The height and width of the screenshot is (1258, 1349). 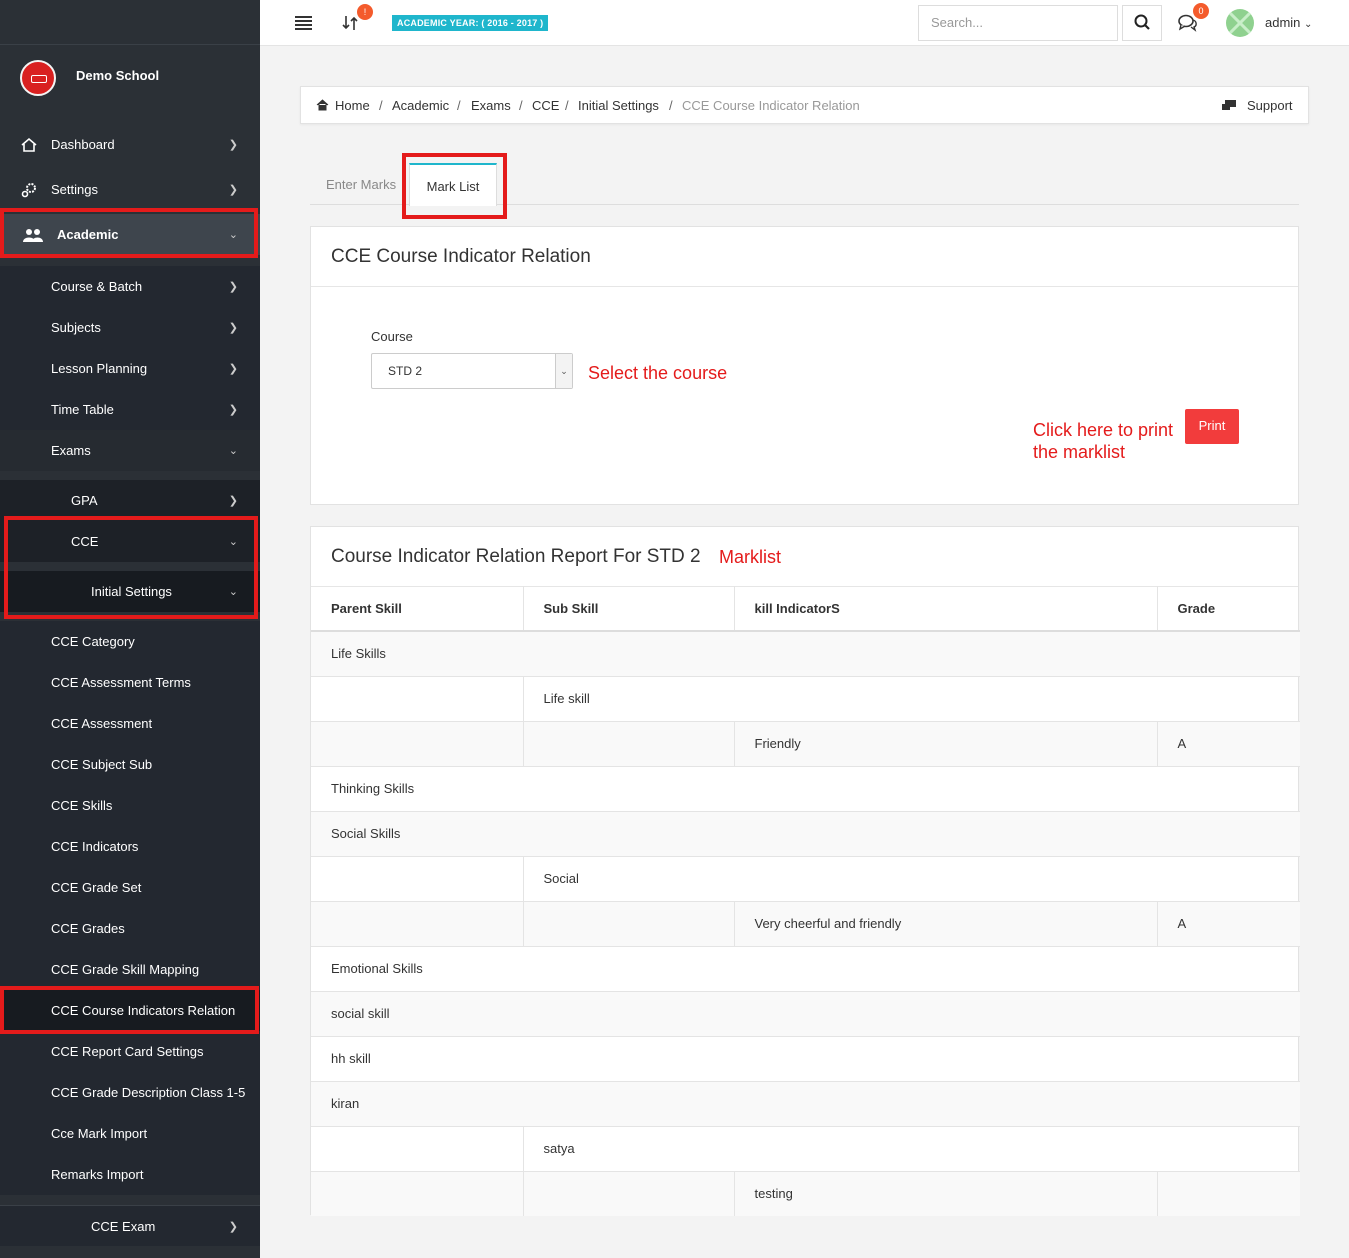 I want to click on sidebar-item-label: Remarks Import, so click(x=97, y=1174).